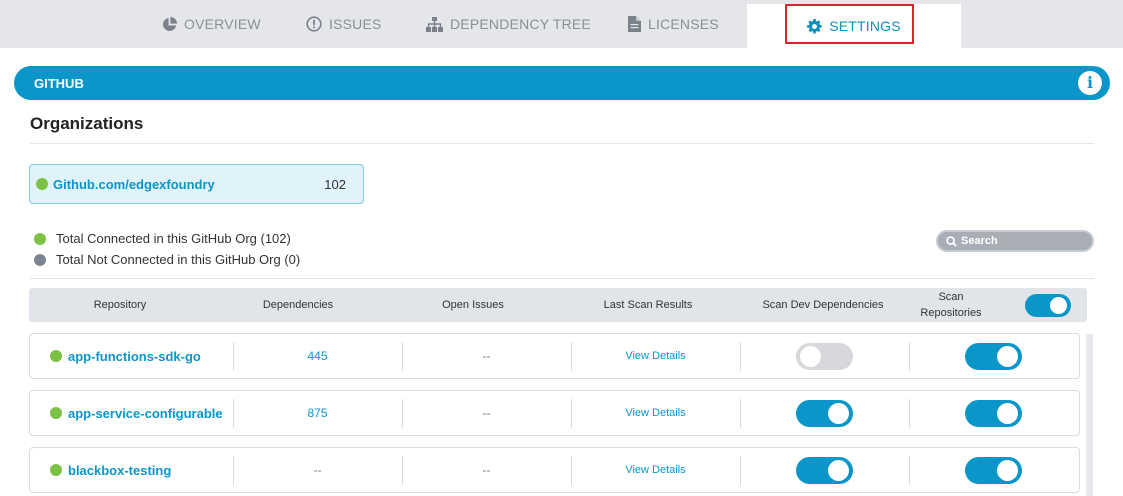 The height and width of the screenshot is (496, 1123). I want to click on search-placeholder: Search, so click(979, 241).